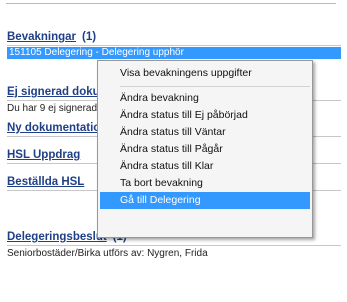 The height and width of the screenshot is (302, 347). I want to click on menu-item-status-pagar: Ändra status till Pågår, so click(205, 149).